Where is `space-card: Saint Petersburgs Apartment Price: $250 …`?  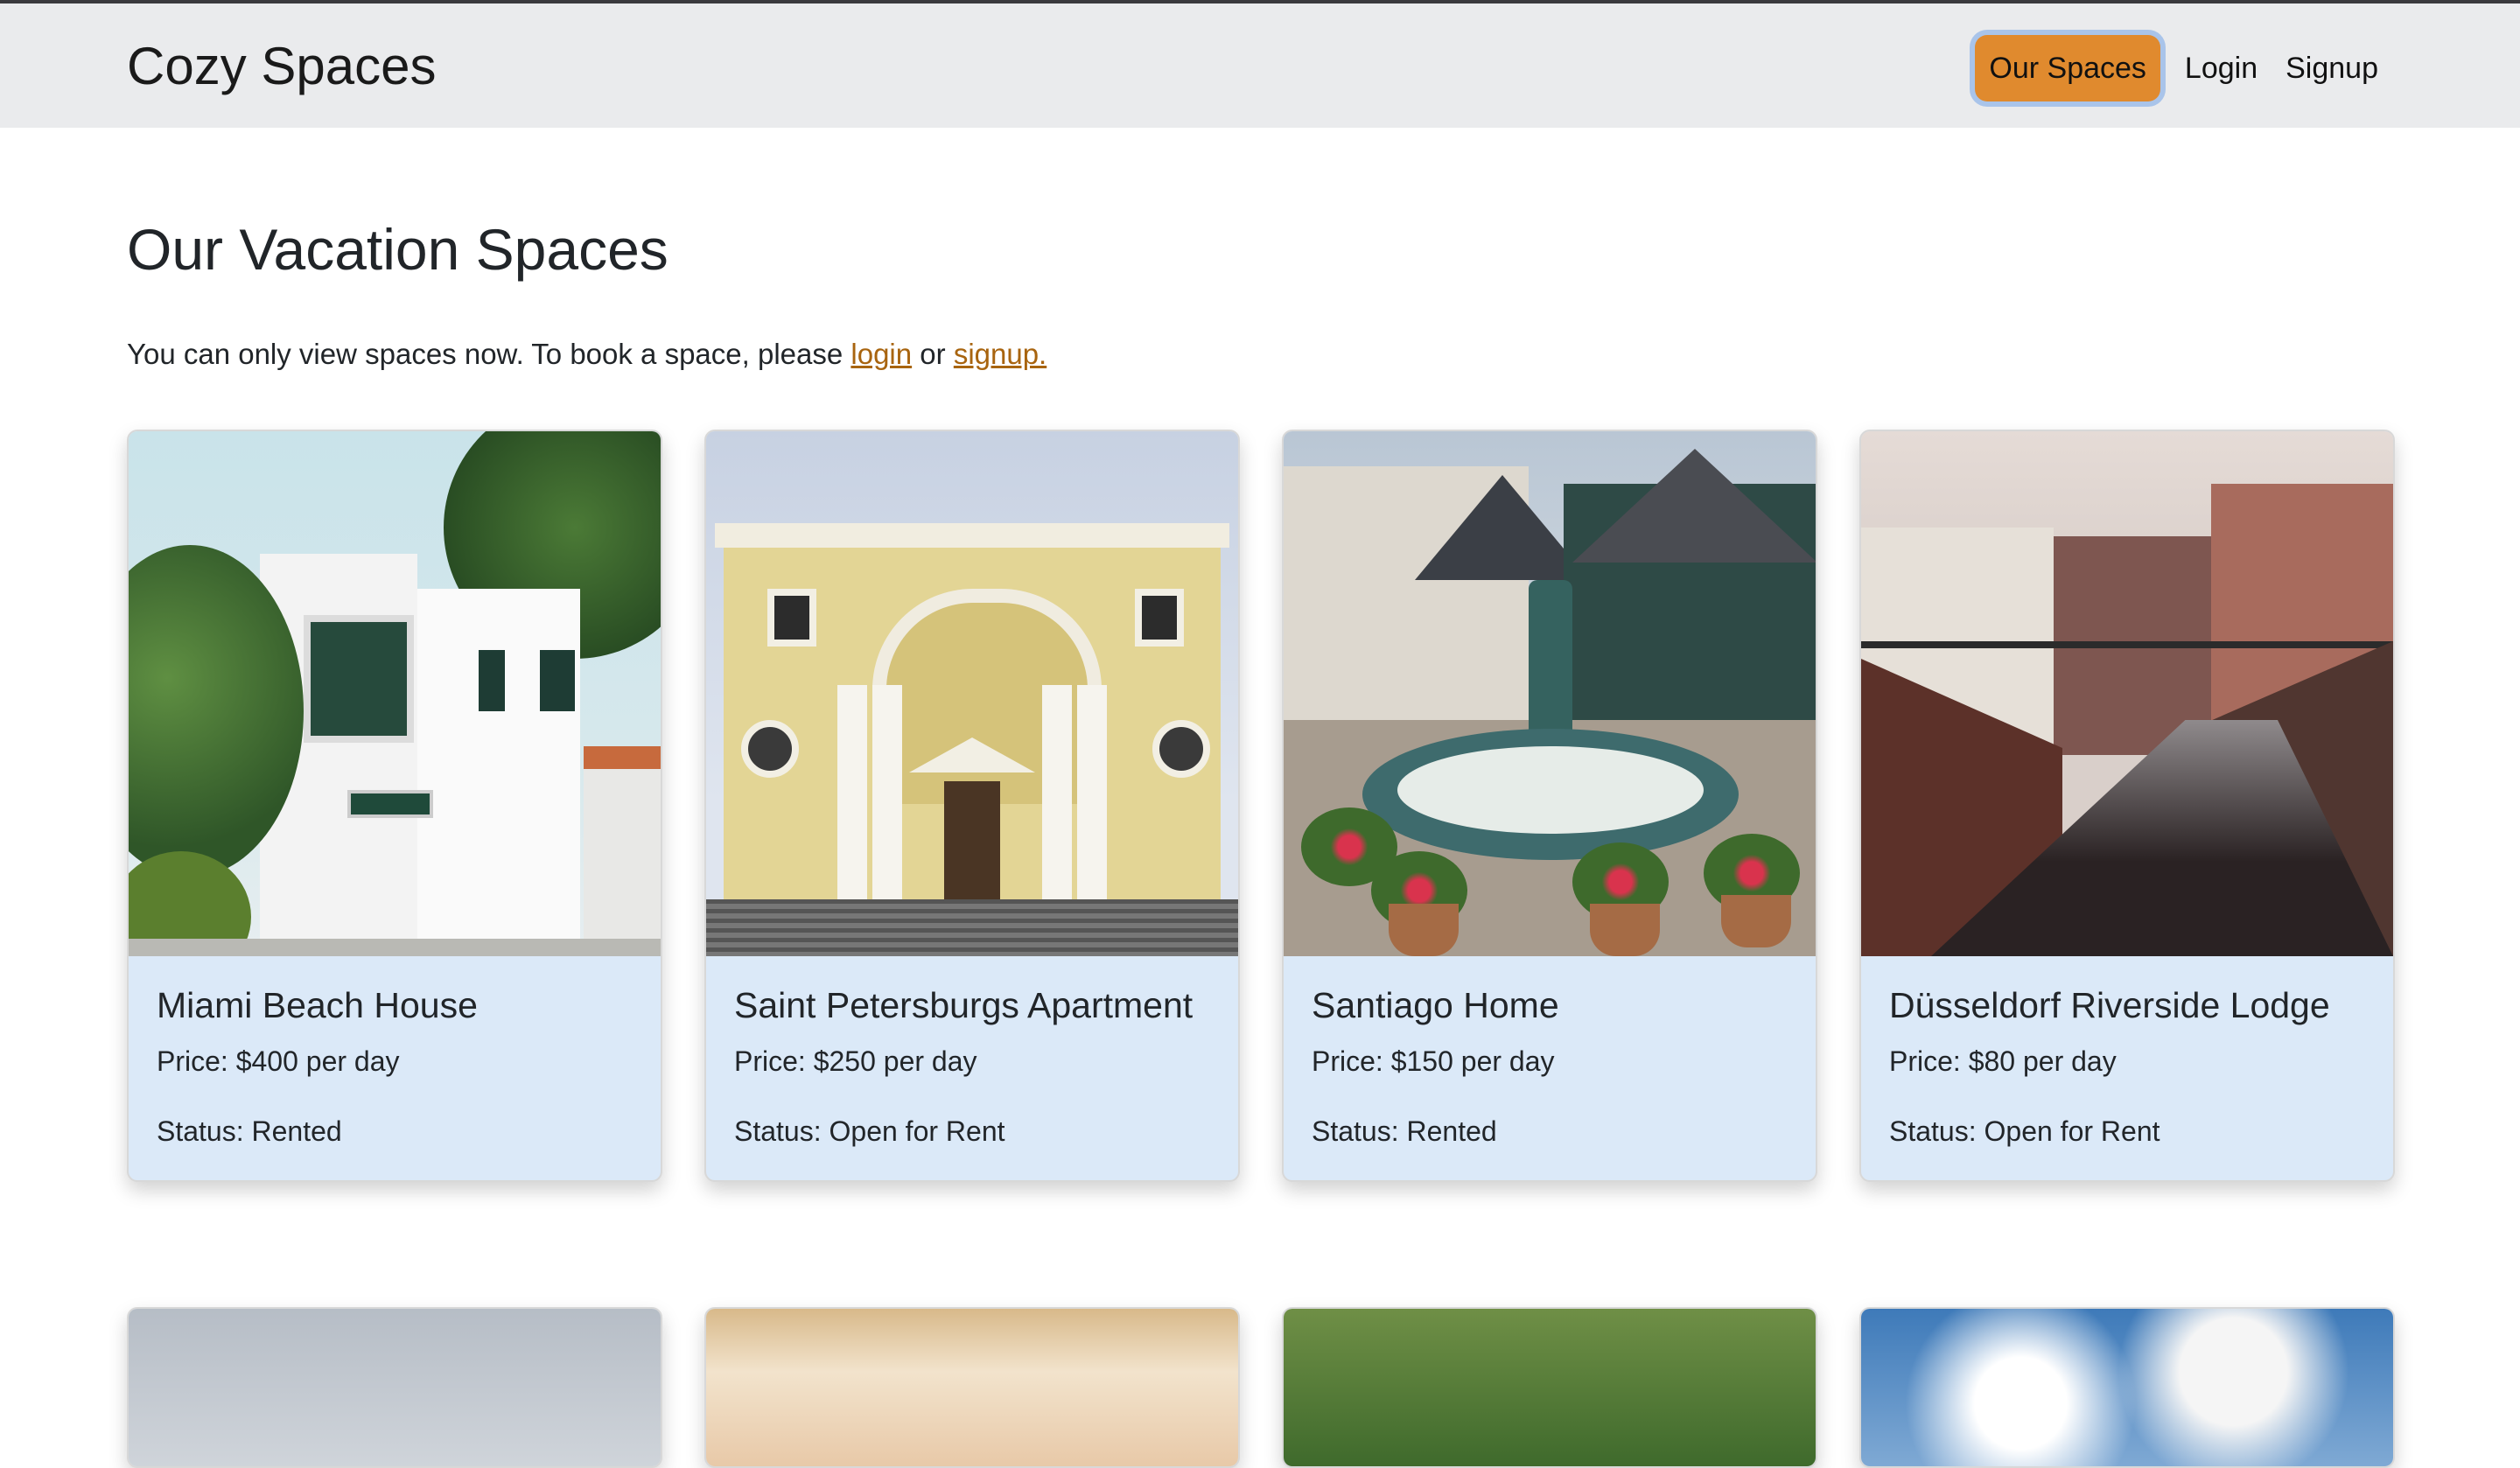
space-card: Saint Petersburgs Apartment Price: $250 … is located at coordinates (972, 806).